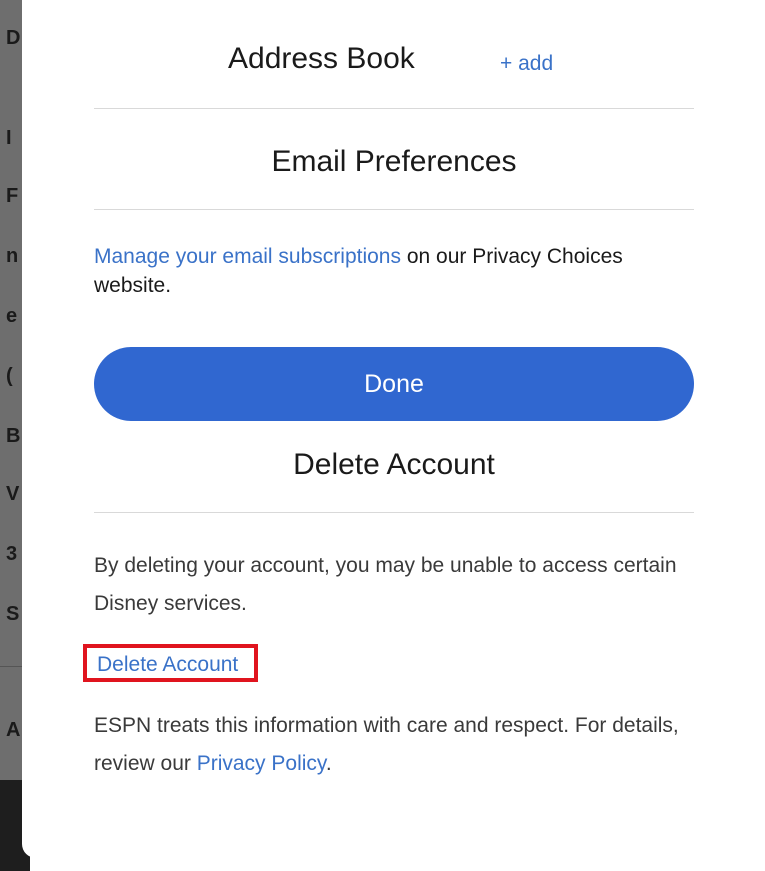 The height and width of the screenshot is (871, 765). I want to click on delete-account-highlight: Delete Account, so click(170, 663).